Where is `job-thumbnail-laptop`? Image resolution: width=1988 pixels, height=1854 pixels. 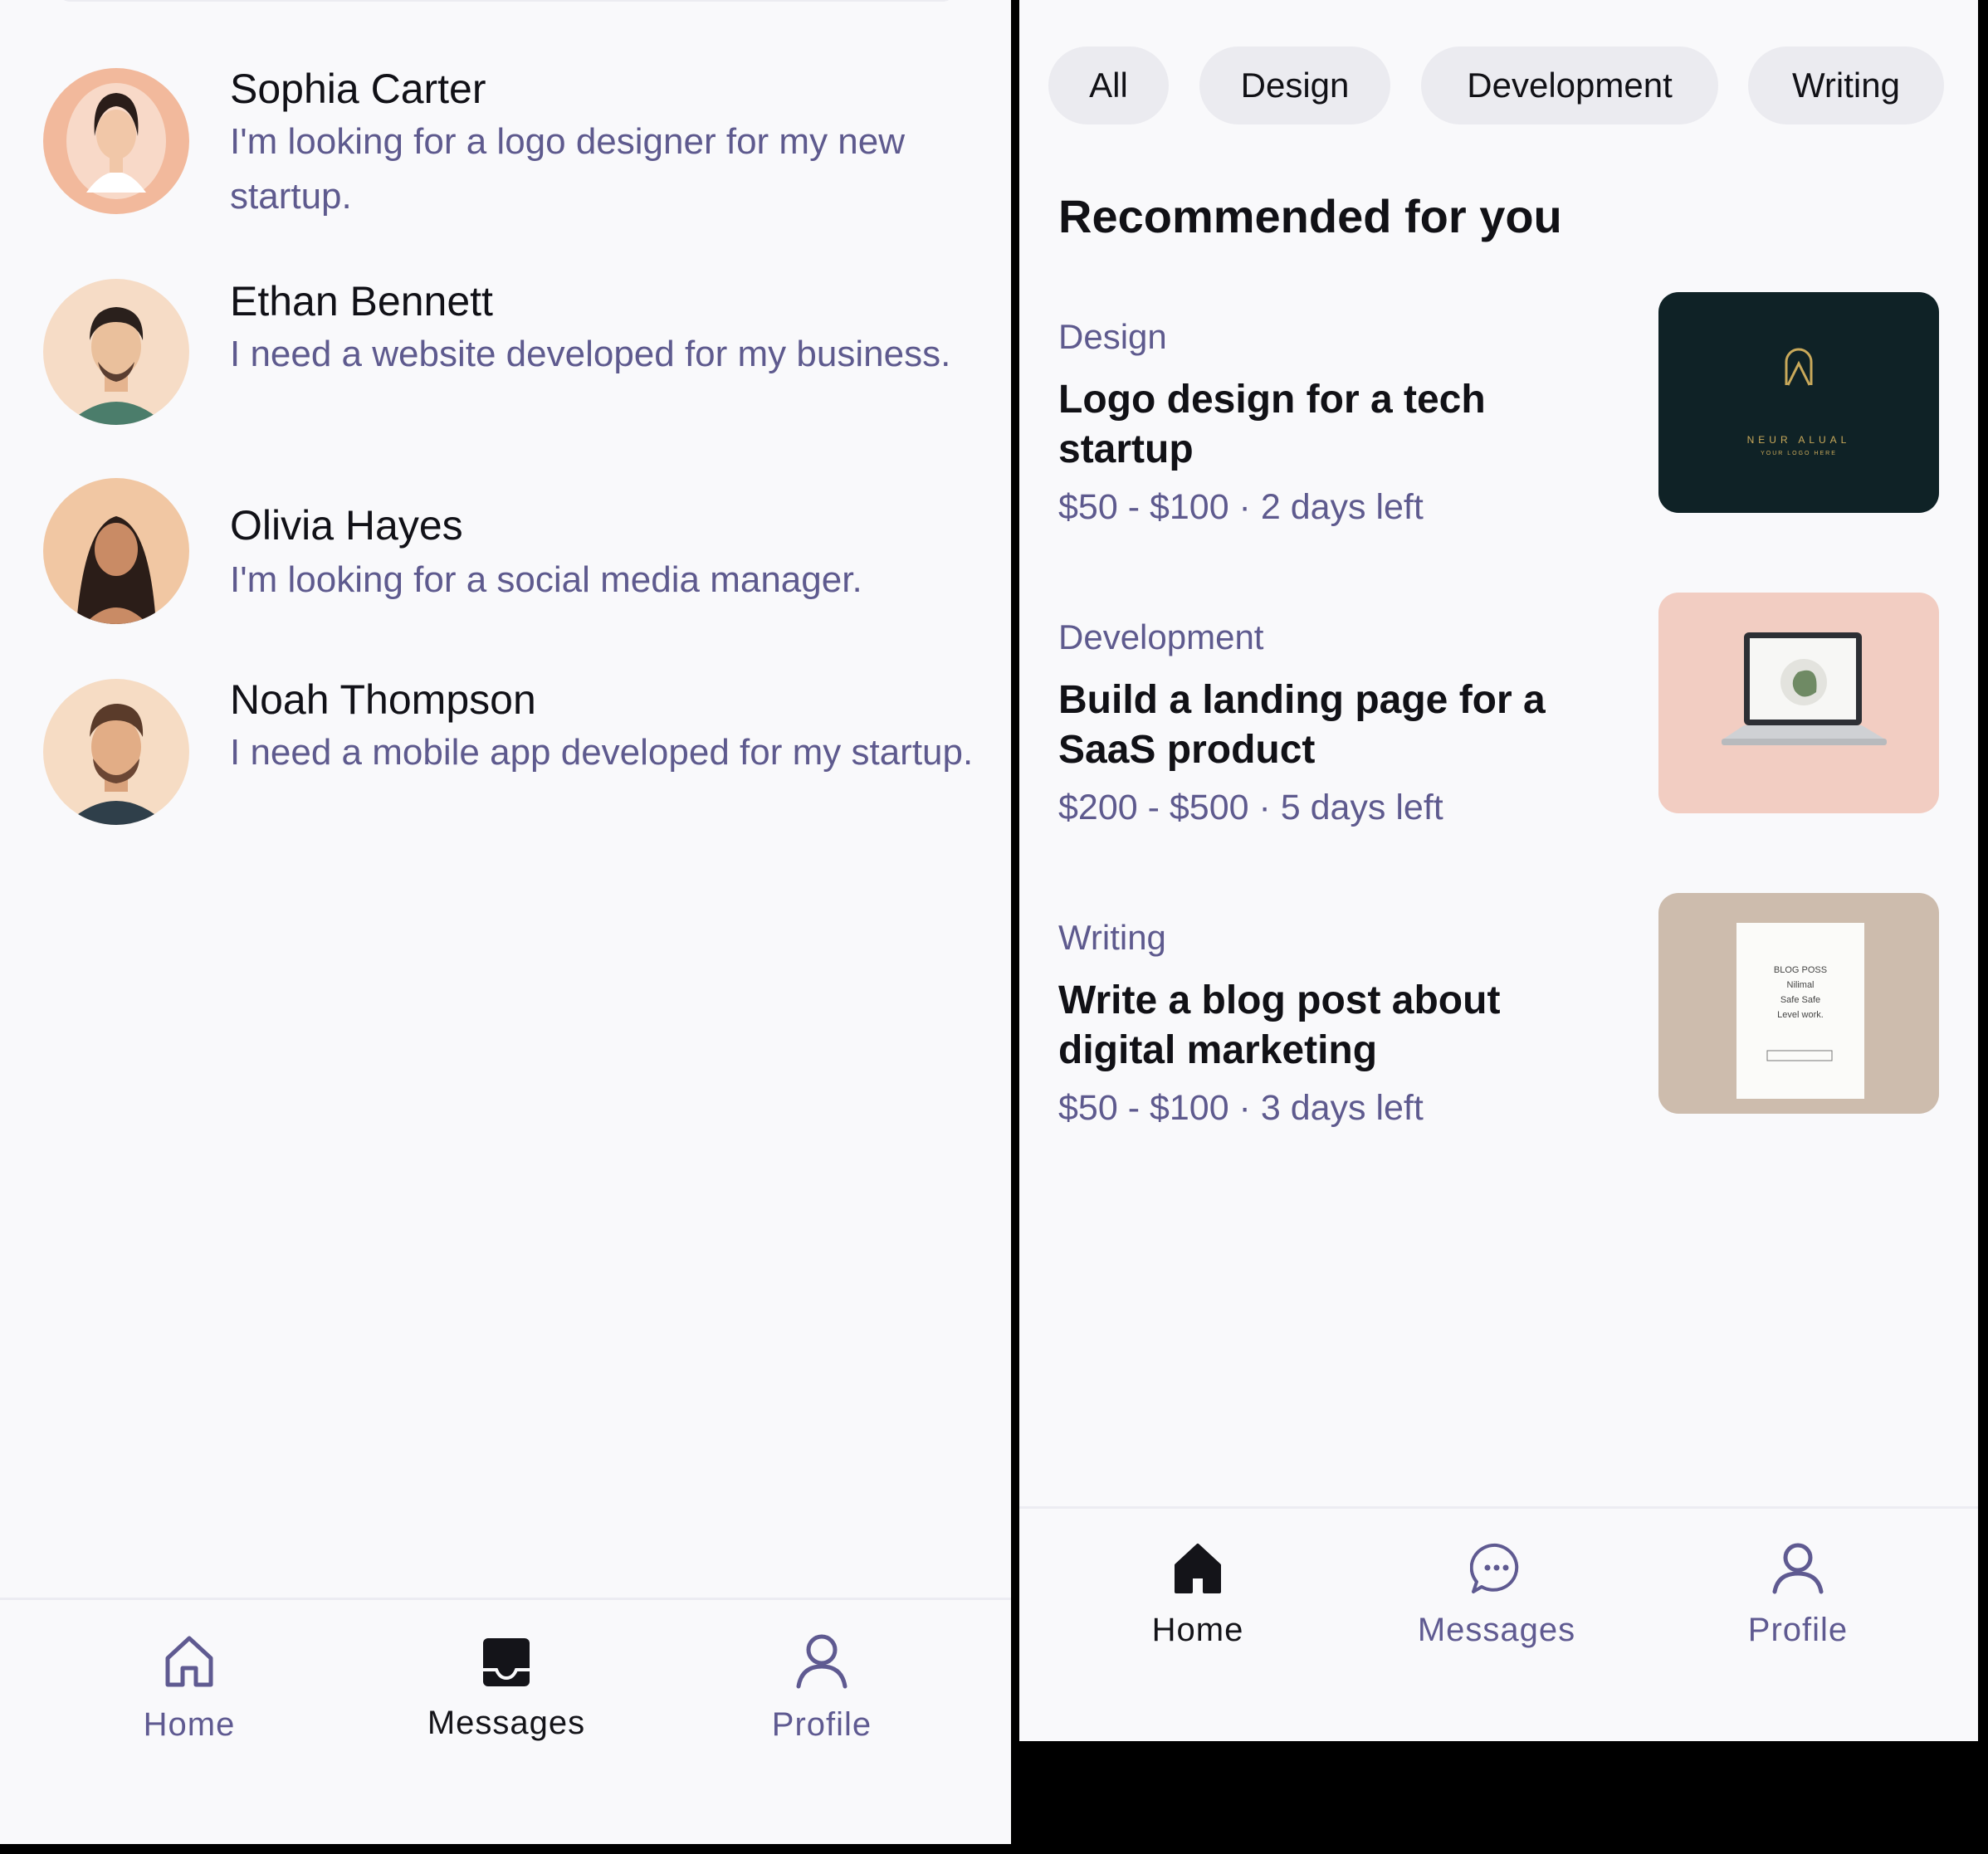
job-thumbnail-laptop is located at coordinates (1799, 703).